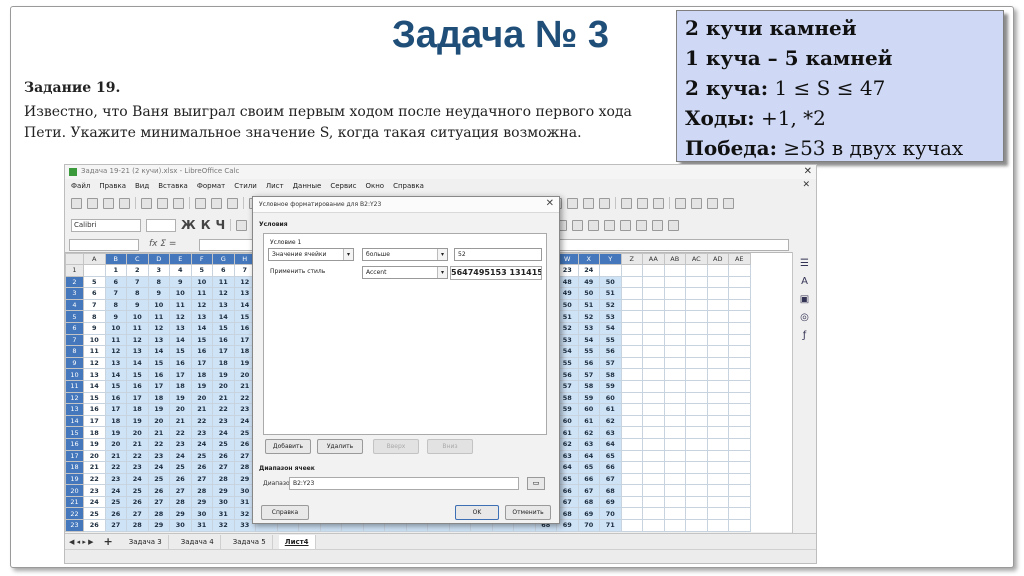  I want to click on menu-view: Вид, so click(142, 186).